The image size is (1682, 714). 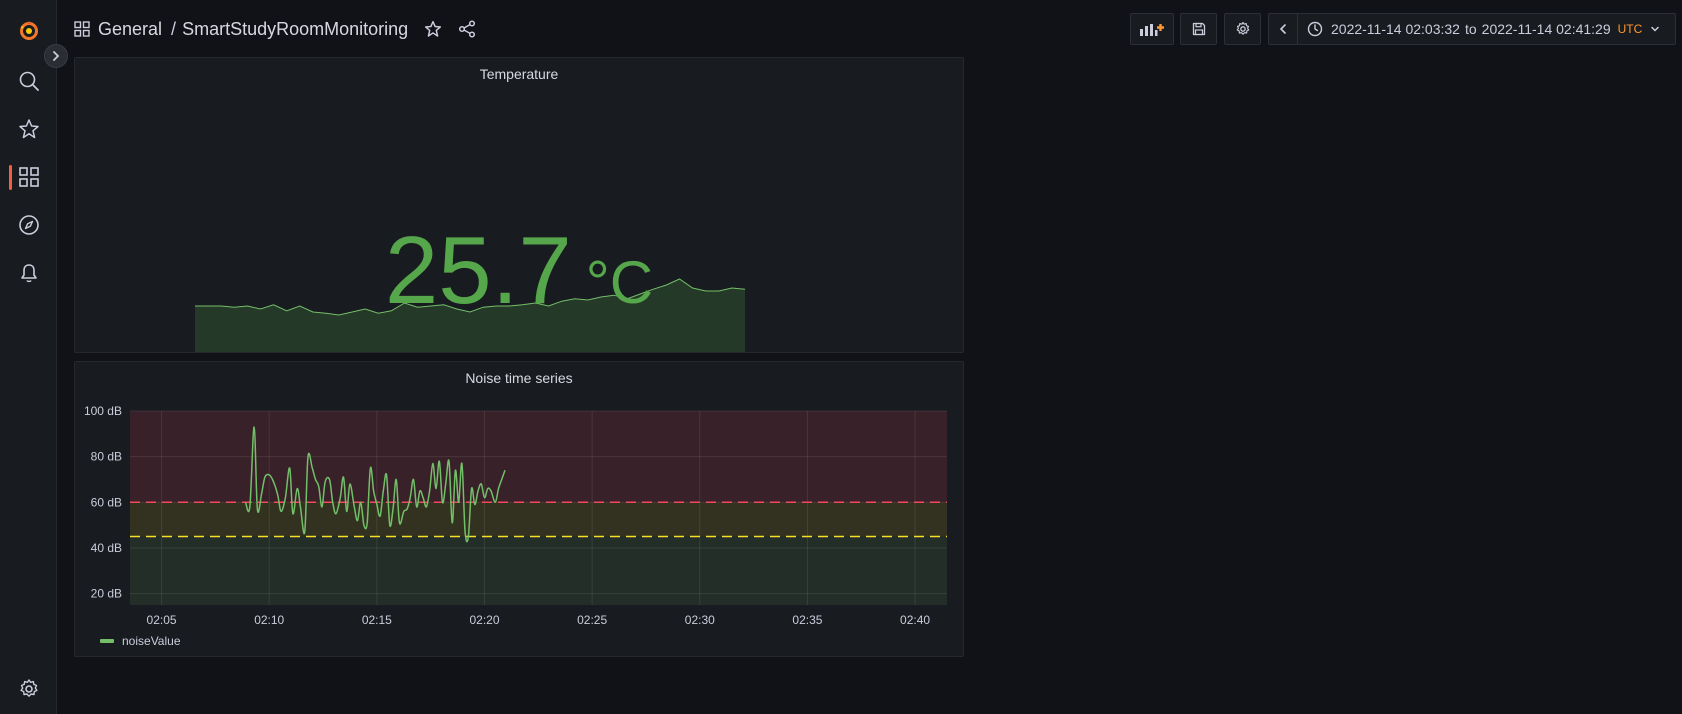 I want to click on explore-icon, so click(x=29, y=225).